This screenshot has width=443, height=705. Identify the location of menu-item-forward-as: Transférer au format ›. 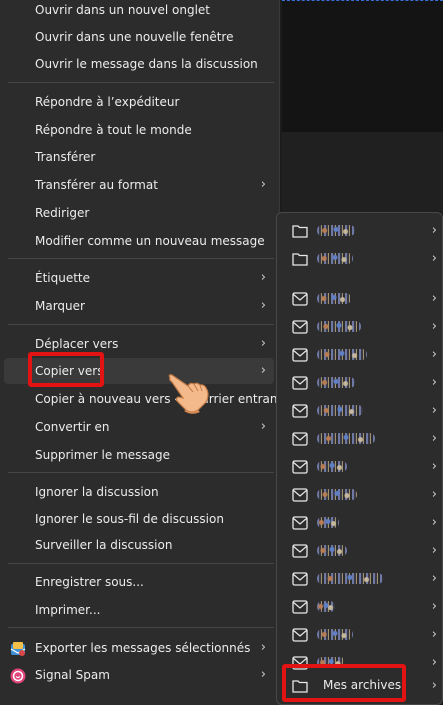
(139, 185).